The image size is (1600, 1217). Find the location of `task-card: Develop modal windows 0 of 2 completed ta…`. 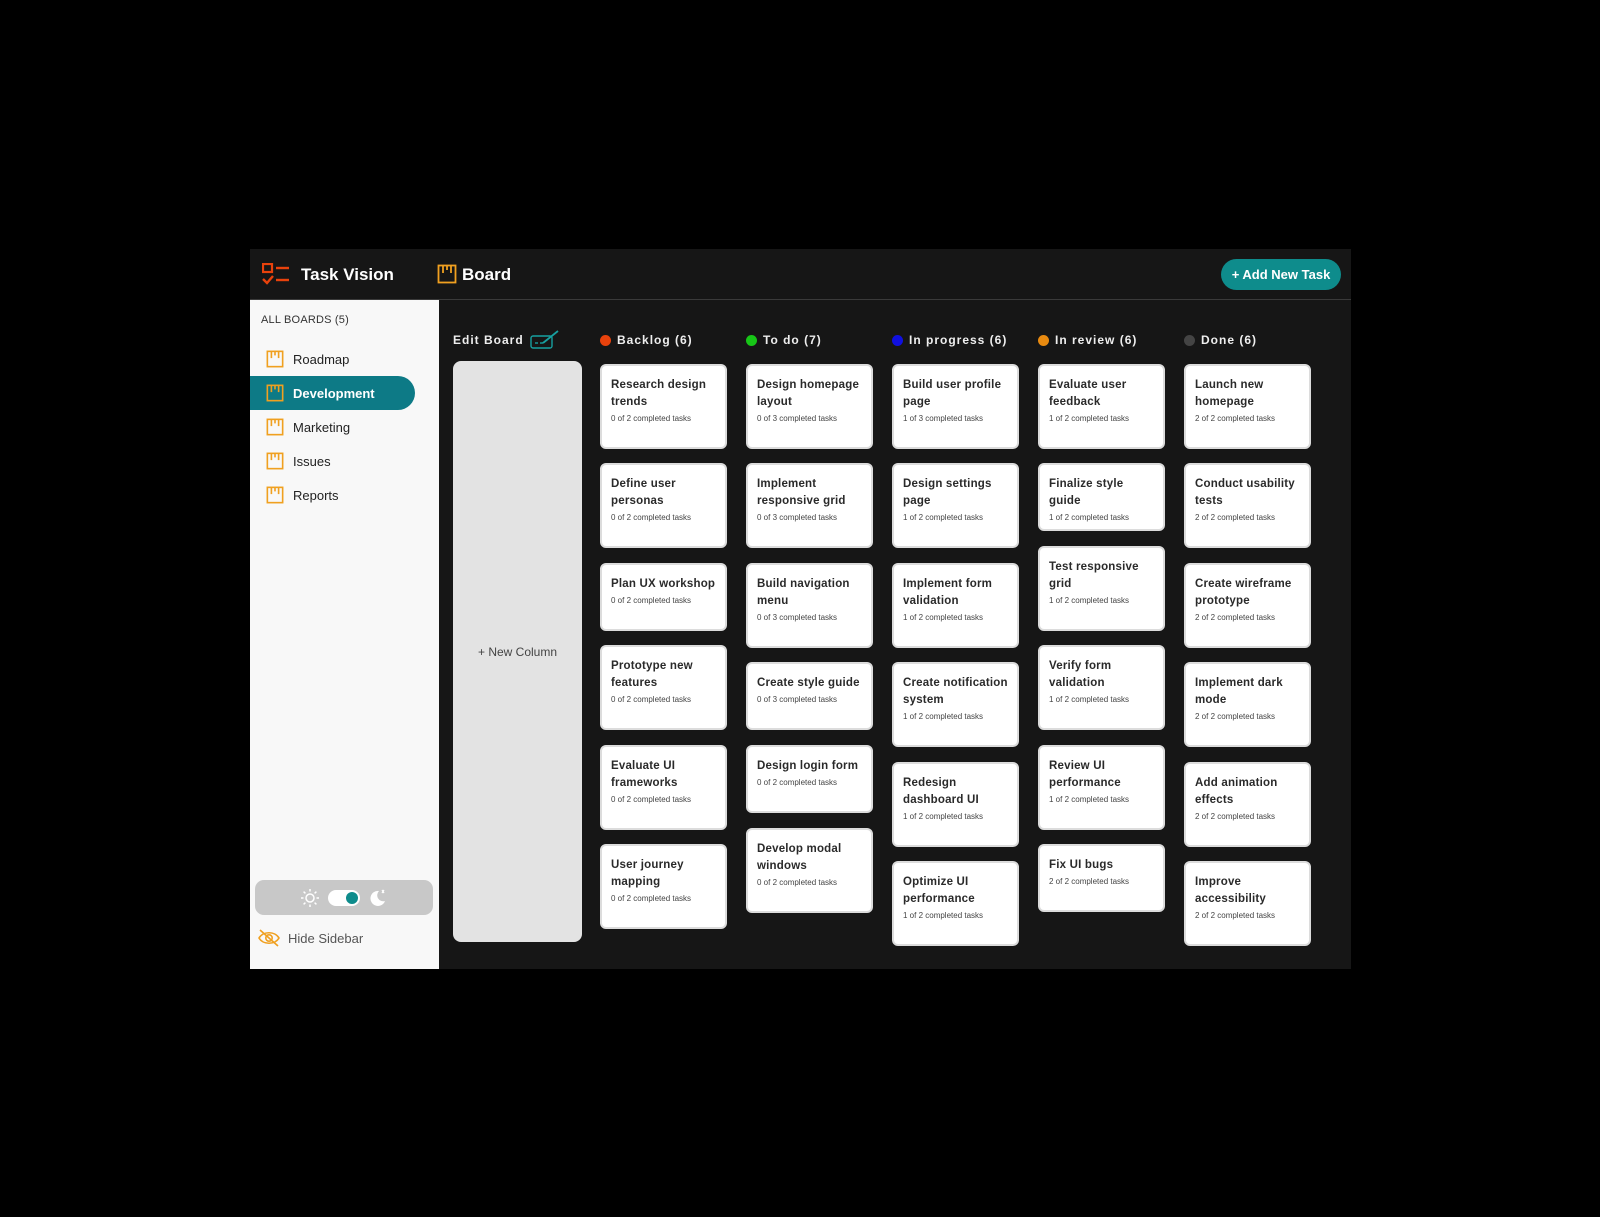

task-card: Develop modal windows 0 of 2 completed ta… is located at coordinates (809, 870).